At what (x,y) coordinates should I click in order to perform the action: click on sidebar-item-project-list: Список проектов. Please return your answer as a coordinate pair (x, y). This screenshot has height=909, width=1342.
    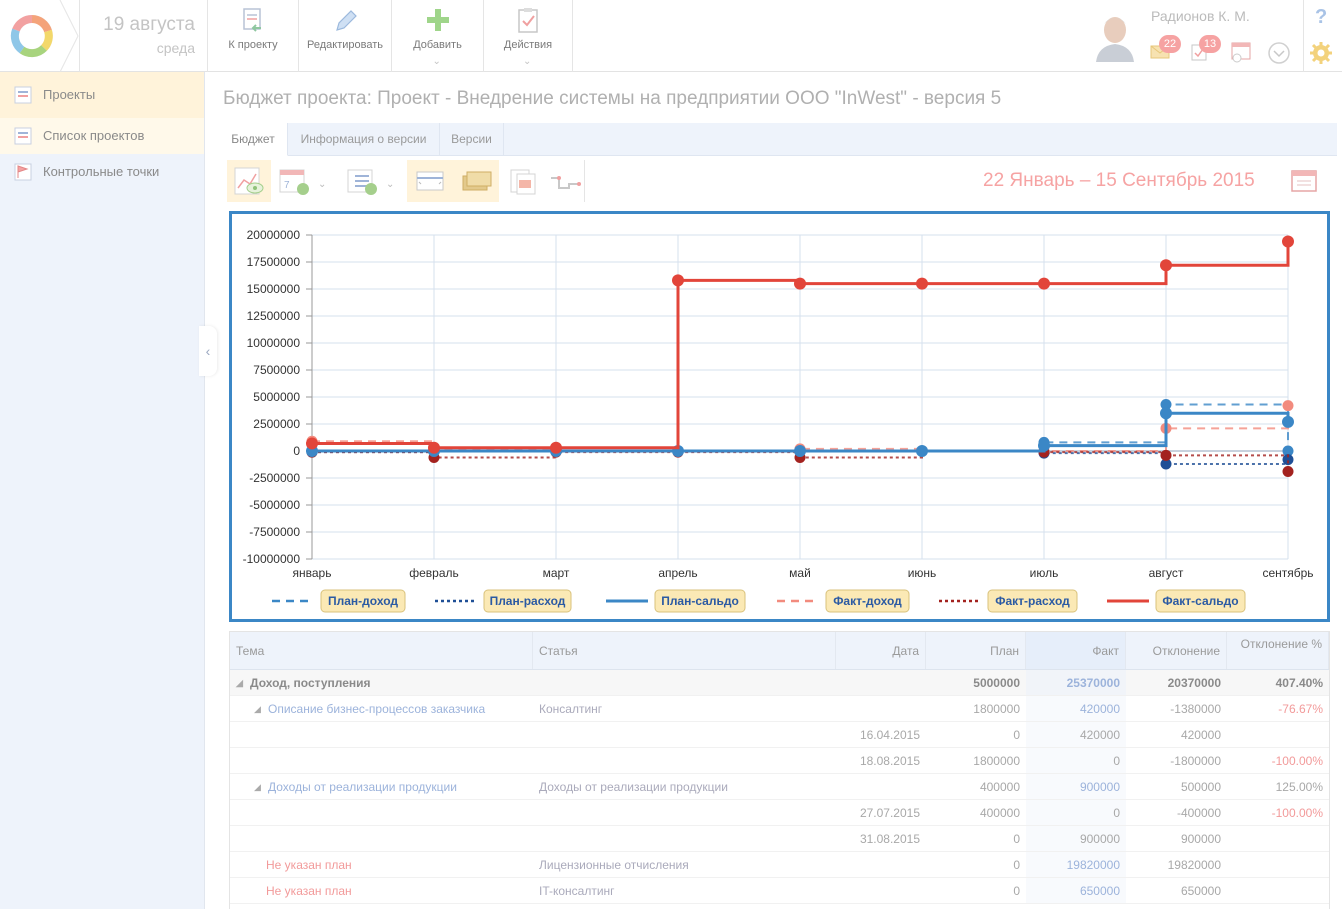
    Looking at the image, I should click on (102, 136).